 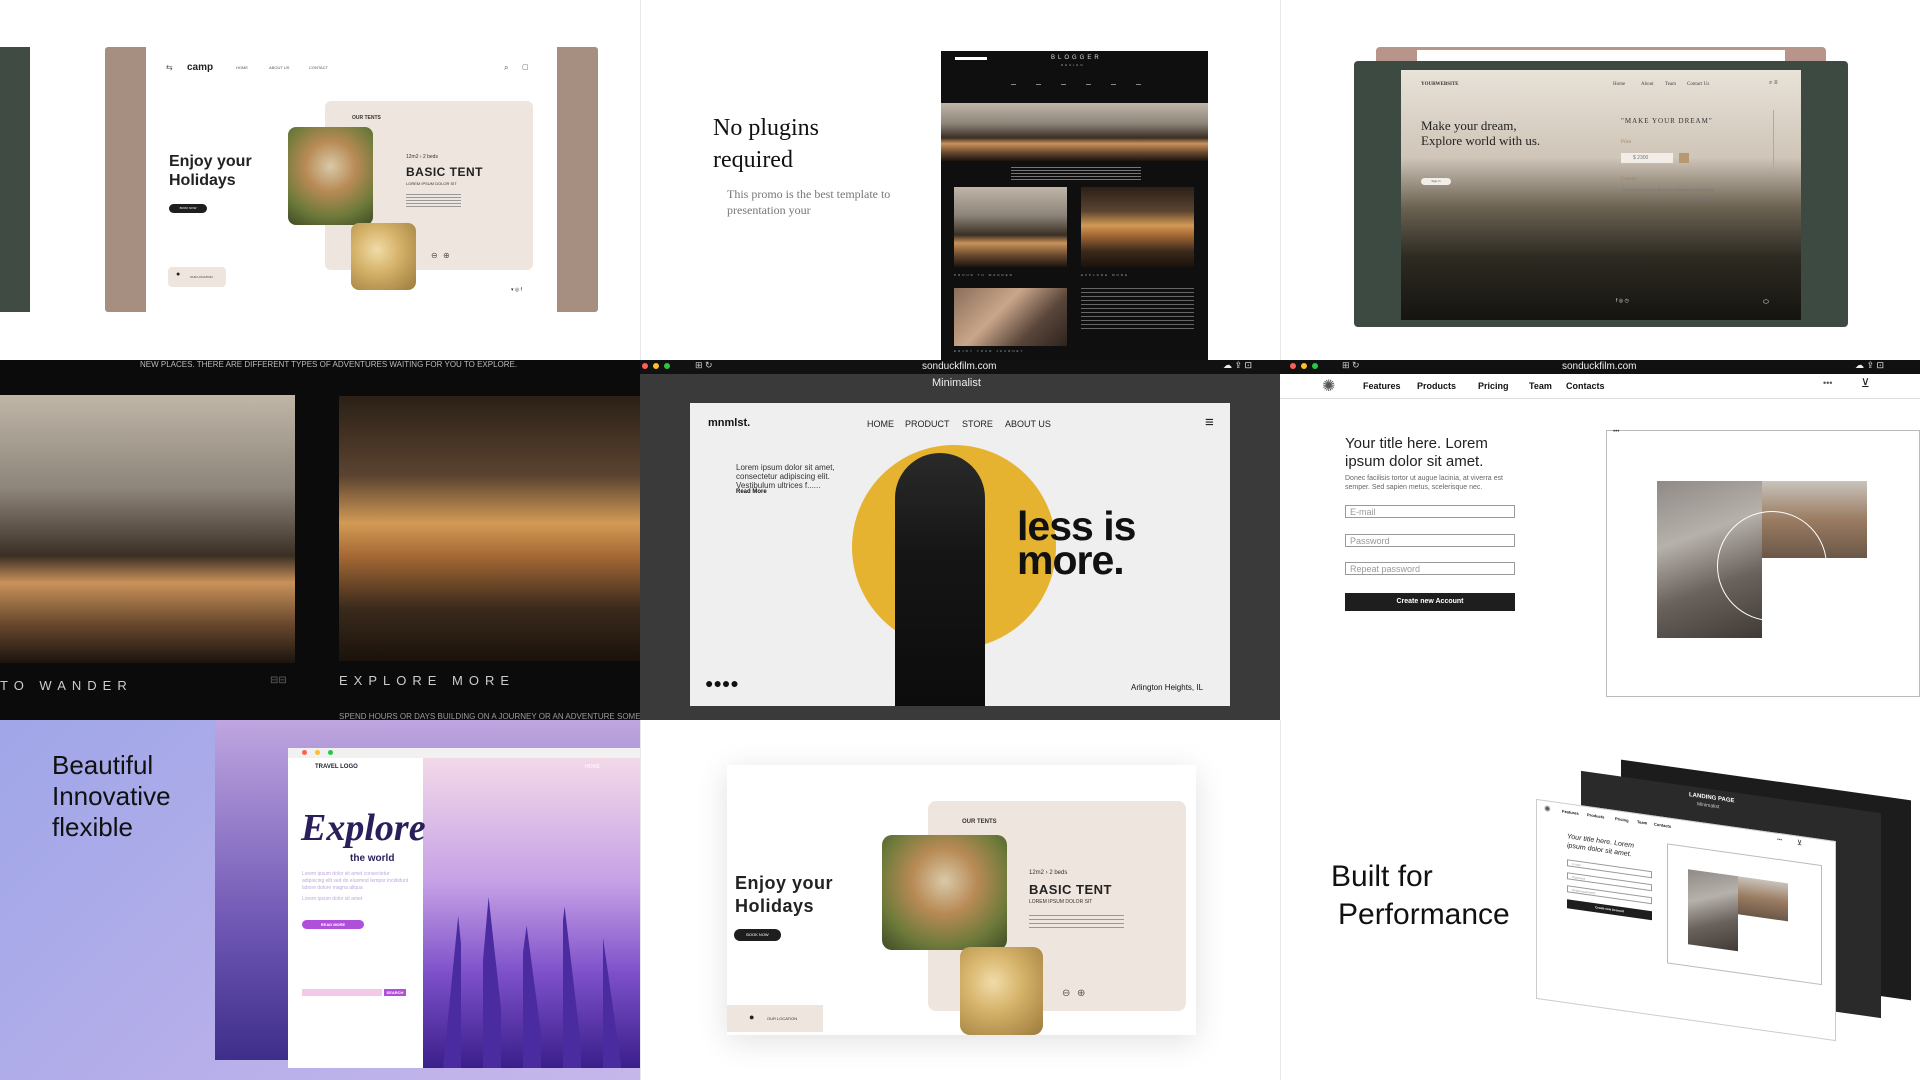 I want to click on search-icon: ⌕ ≡, so click(x=1773, y=83).